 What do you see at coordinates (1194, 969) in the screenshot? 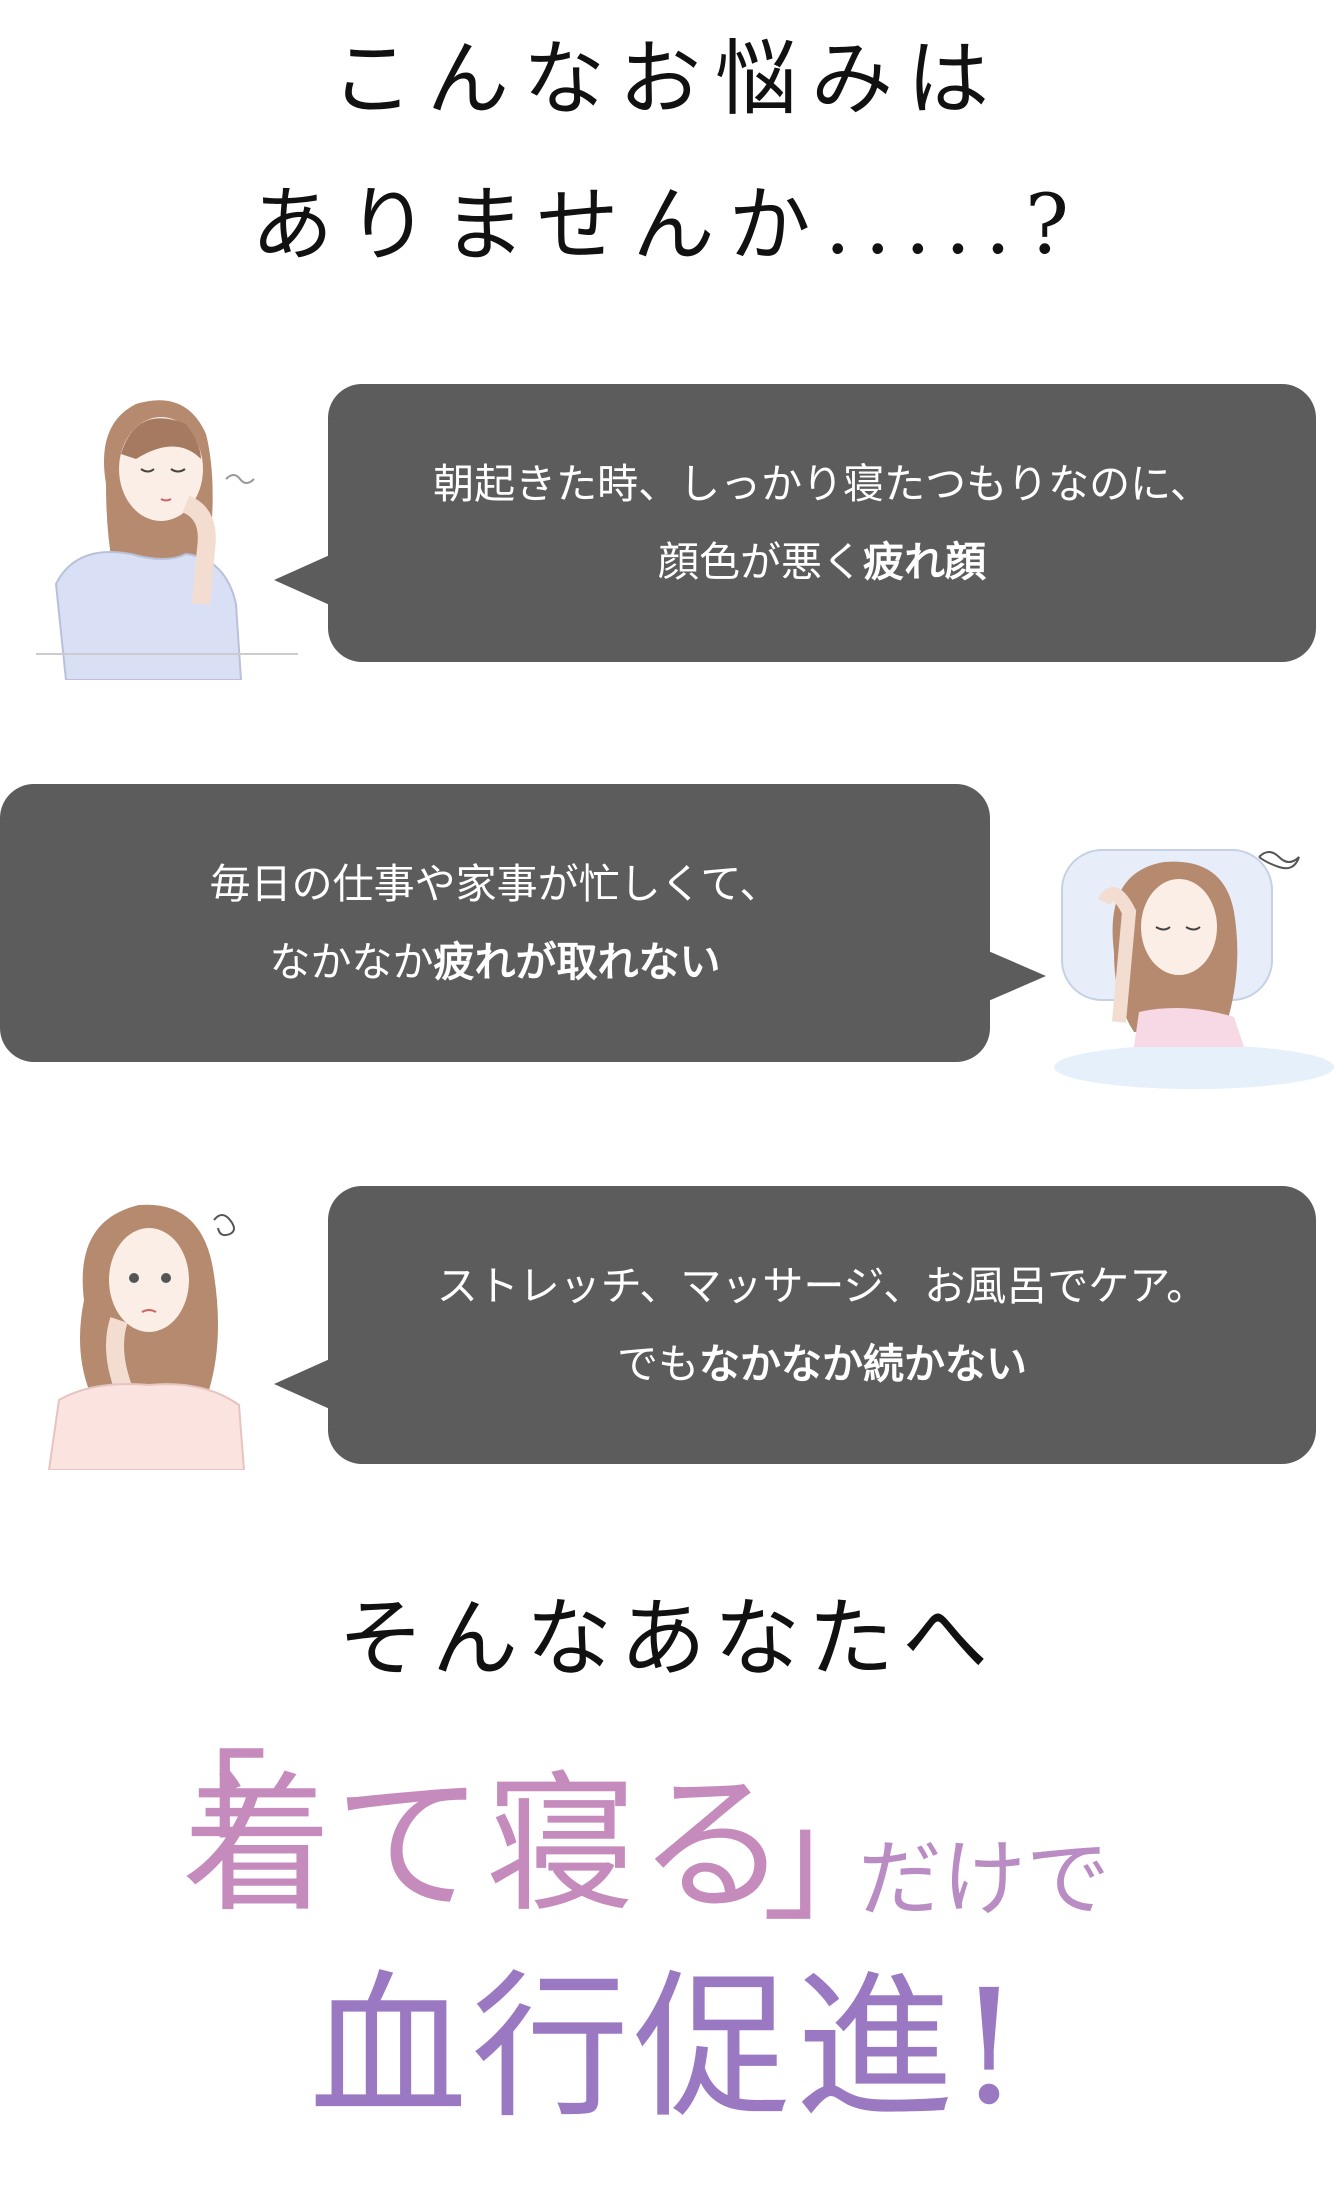
I see `sleeping-woman-illustration` at bounding box center [1194, 969].